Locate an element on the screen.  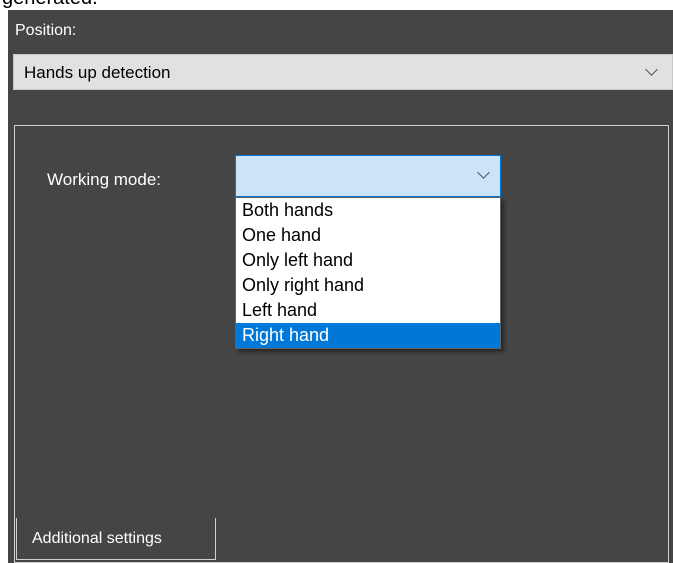
top-cut-text-strip: generated. is located at coordinates (336, 5).